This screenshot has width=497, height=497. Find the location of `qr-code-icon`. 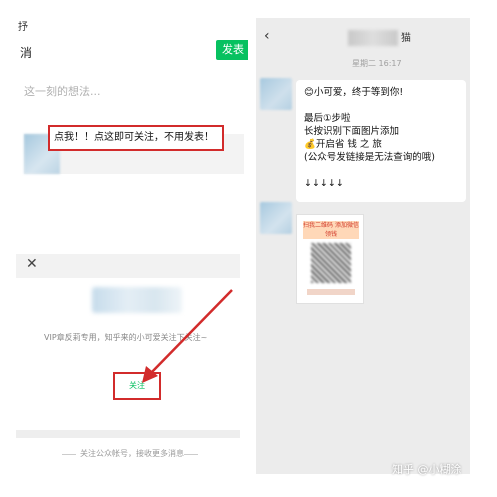

qr-code-icon is located at coordinates (331, 263).